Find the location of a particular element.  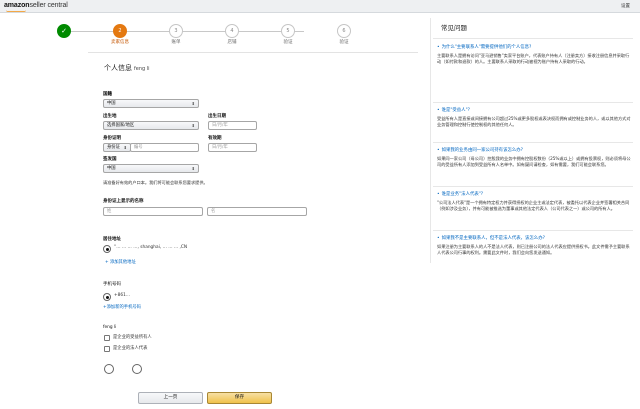

legal-rep-checkbox is located at coordinates (107, 349).